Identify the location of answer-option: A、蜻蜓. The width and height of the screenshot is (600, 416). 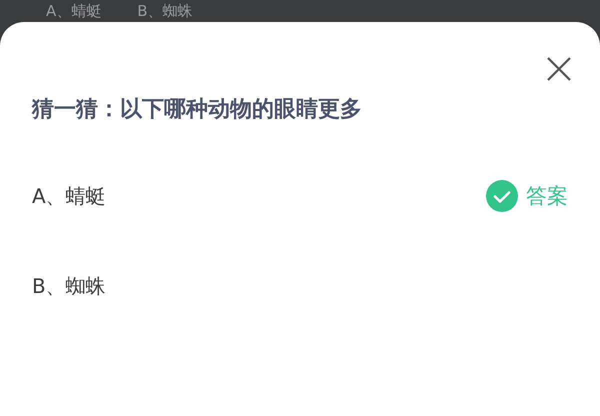
(69, 196).